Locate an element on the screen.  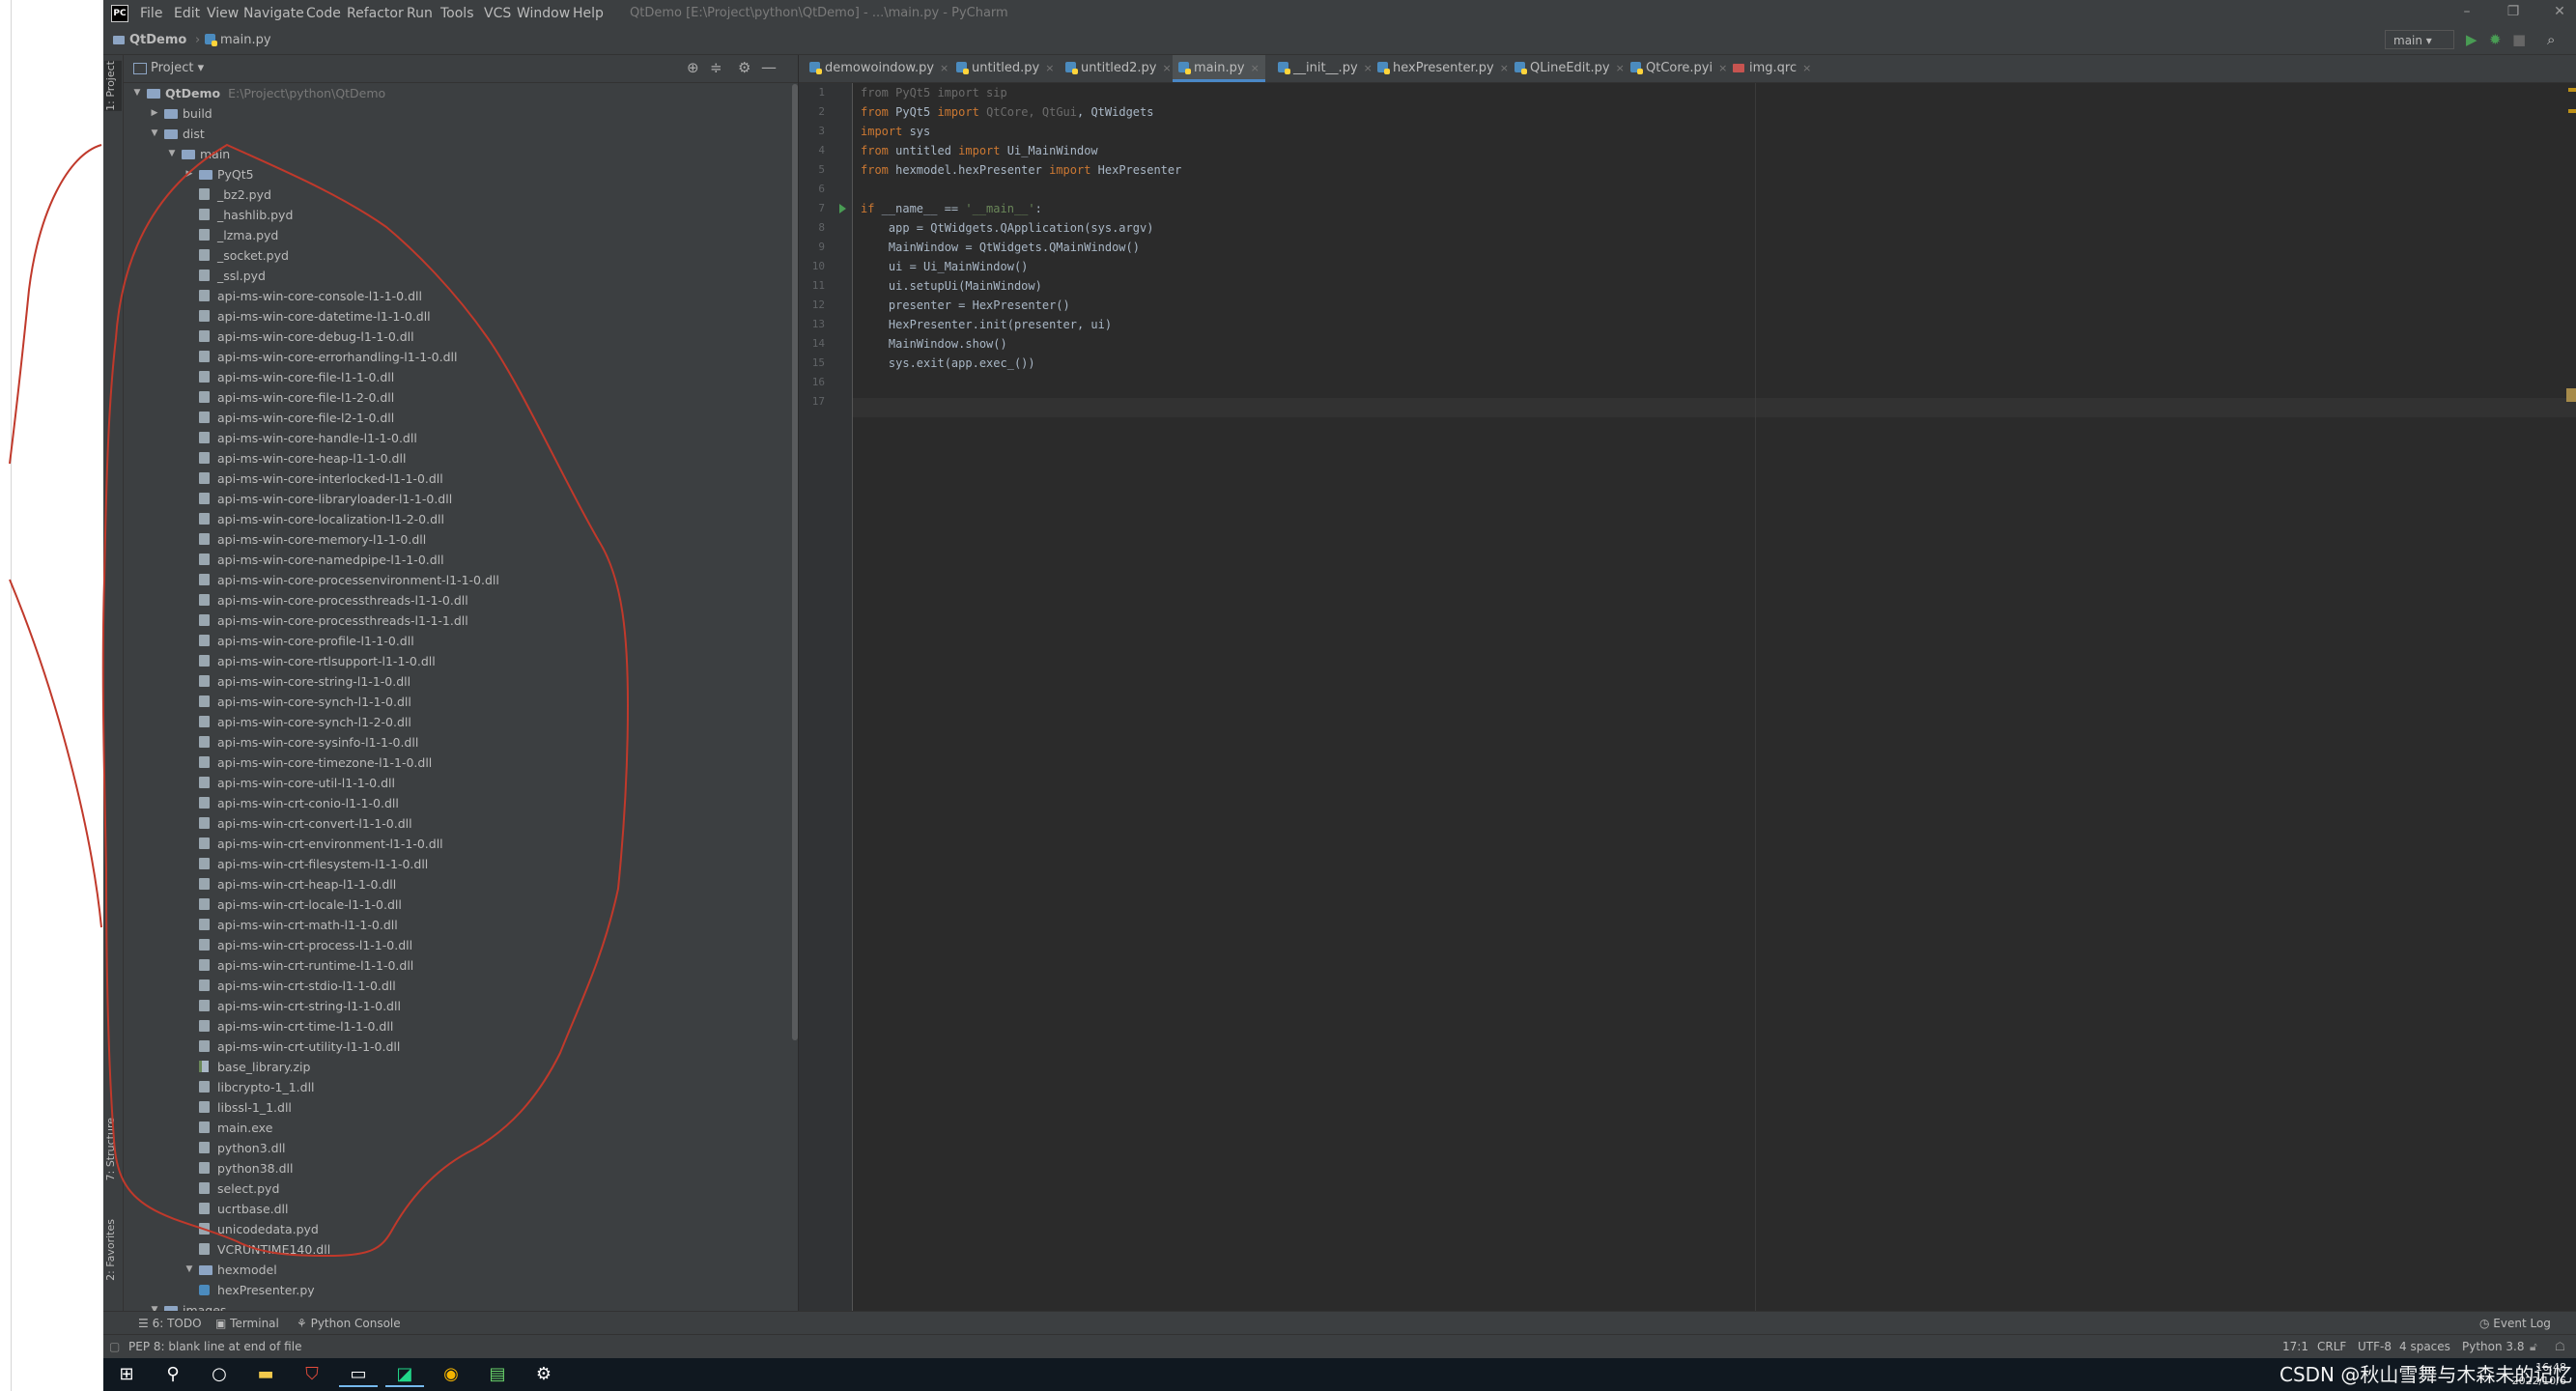
editor-tab: demowoindow.py × is located at coordinates (879, 69).